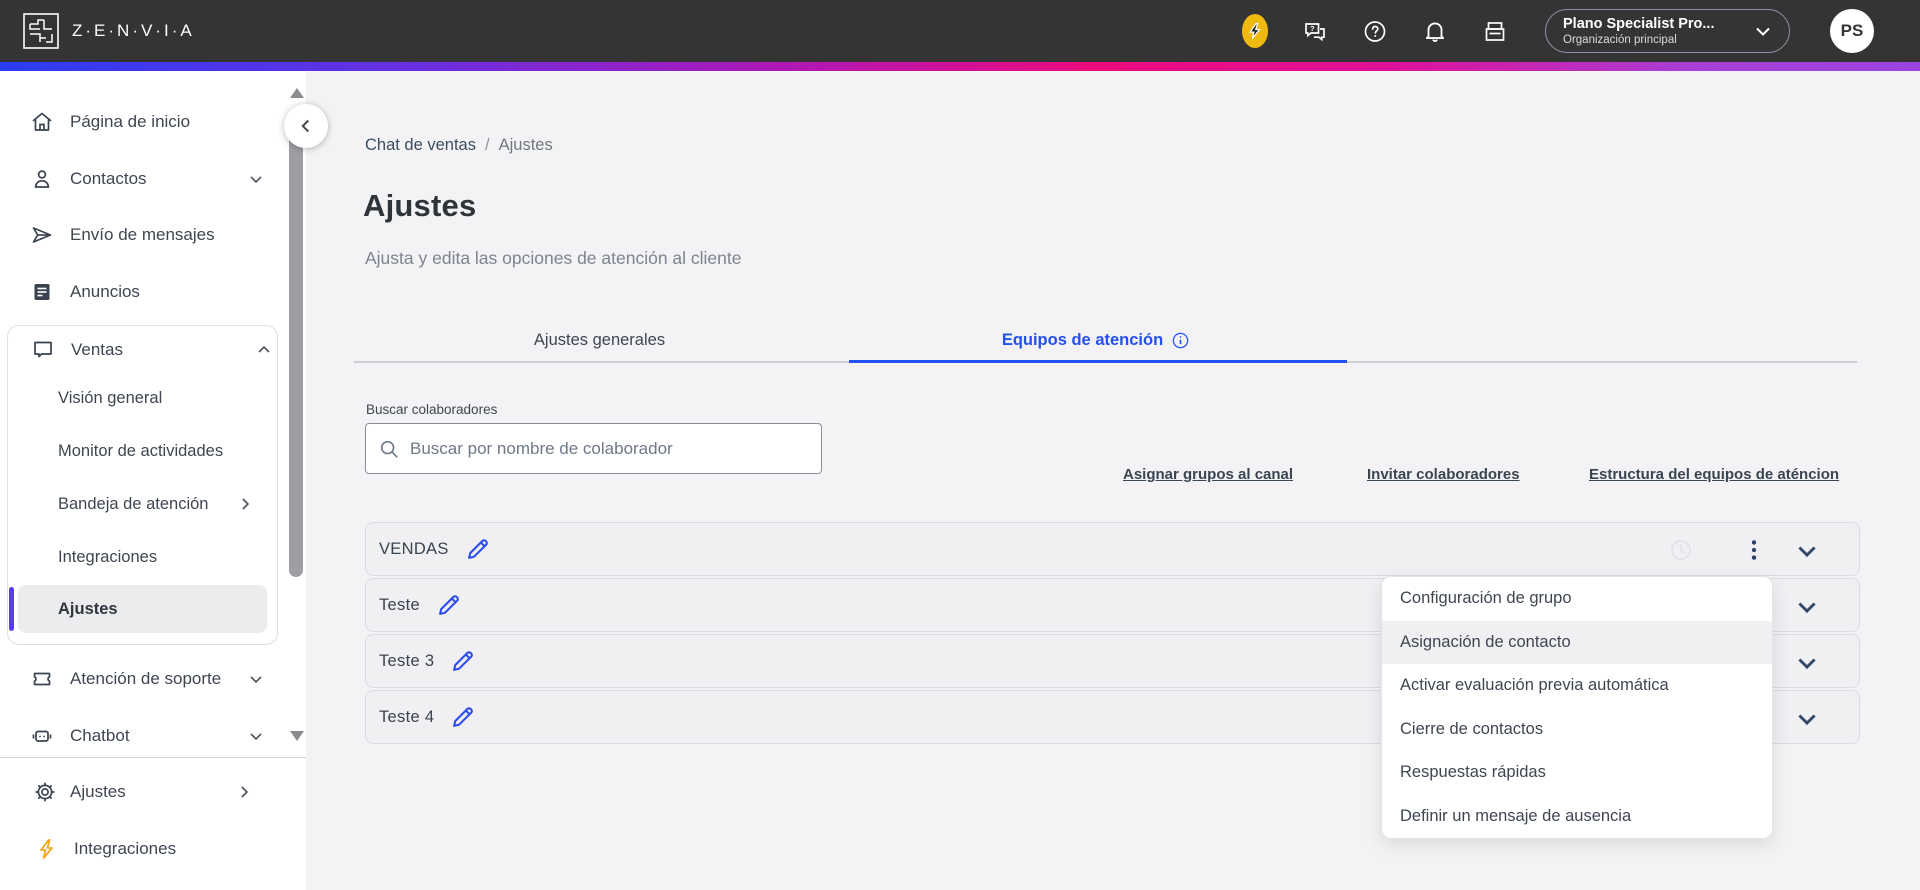  What do you see at coordinates (1577, 730) in the screenshot?
I see `menu-item-cierre-de-contactos: Cierre de contactos` at bounding box center [1577, 730].